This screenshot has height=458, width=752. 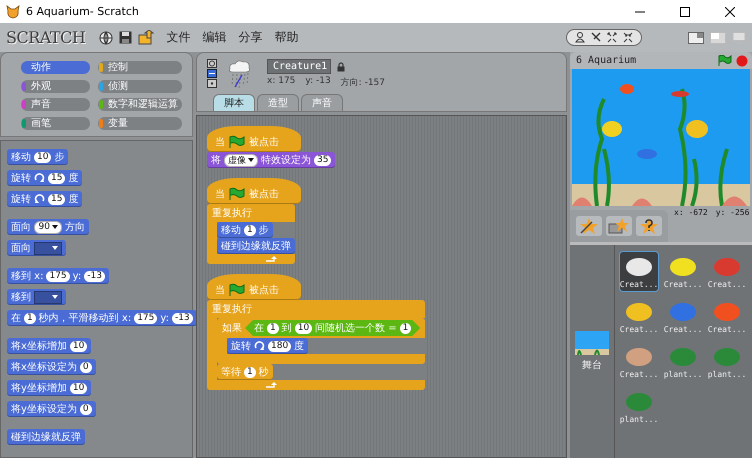 What do you see at coordinates (332, 328) in the screenshot?
I see `condition-block: 在 1 到 10 间随机选一个数 = 1` at bounding box center [332, 328].